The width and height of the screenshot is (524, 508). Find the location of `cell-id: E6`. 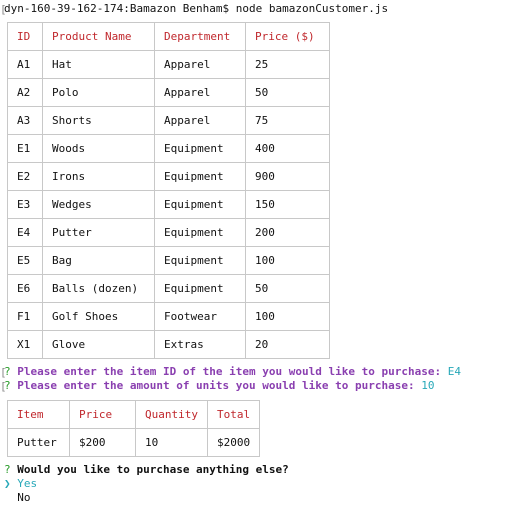

cell-id: E6 is located at coordinates (25, 288).